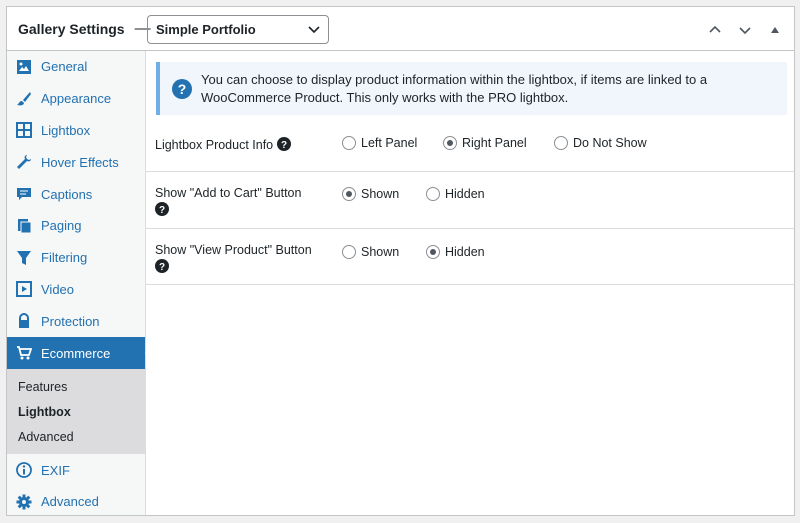 Image resolution: width=800 pixels, height=523 pixels. Describe the element at coordinates (24, 194) in the screenshot. I see `comment-icon` at that location.